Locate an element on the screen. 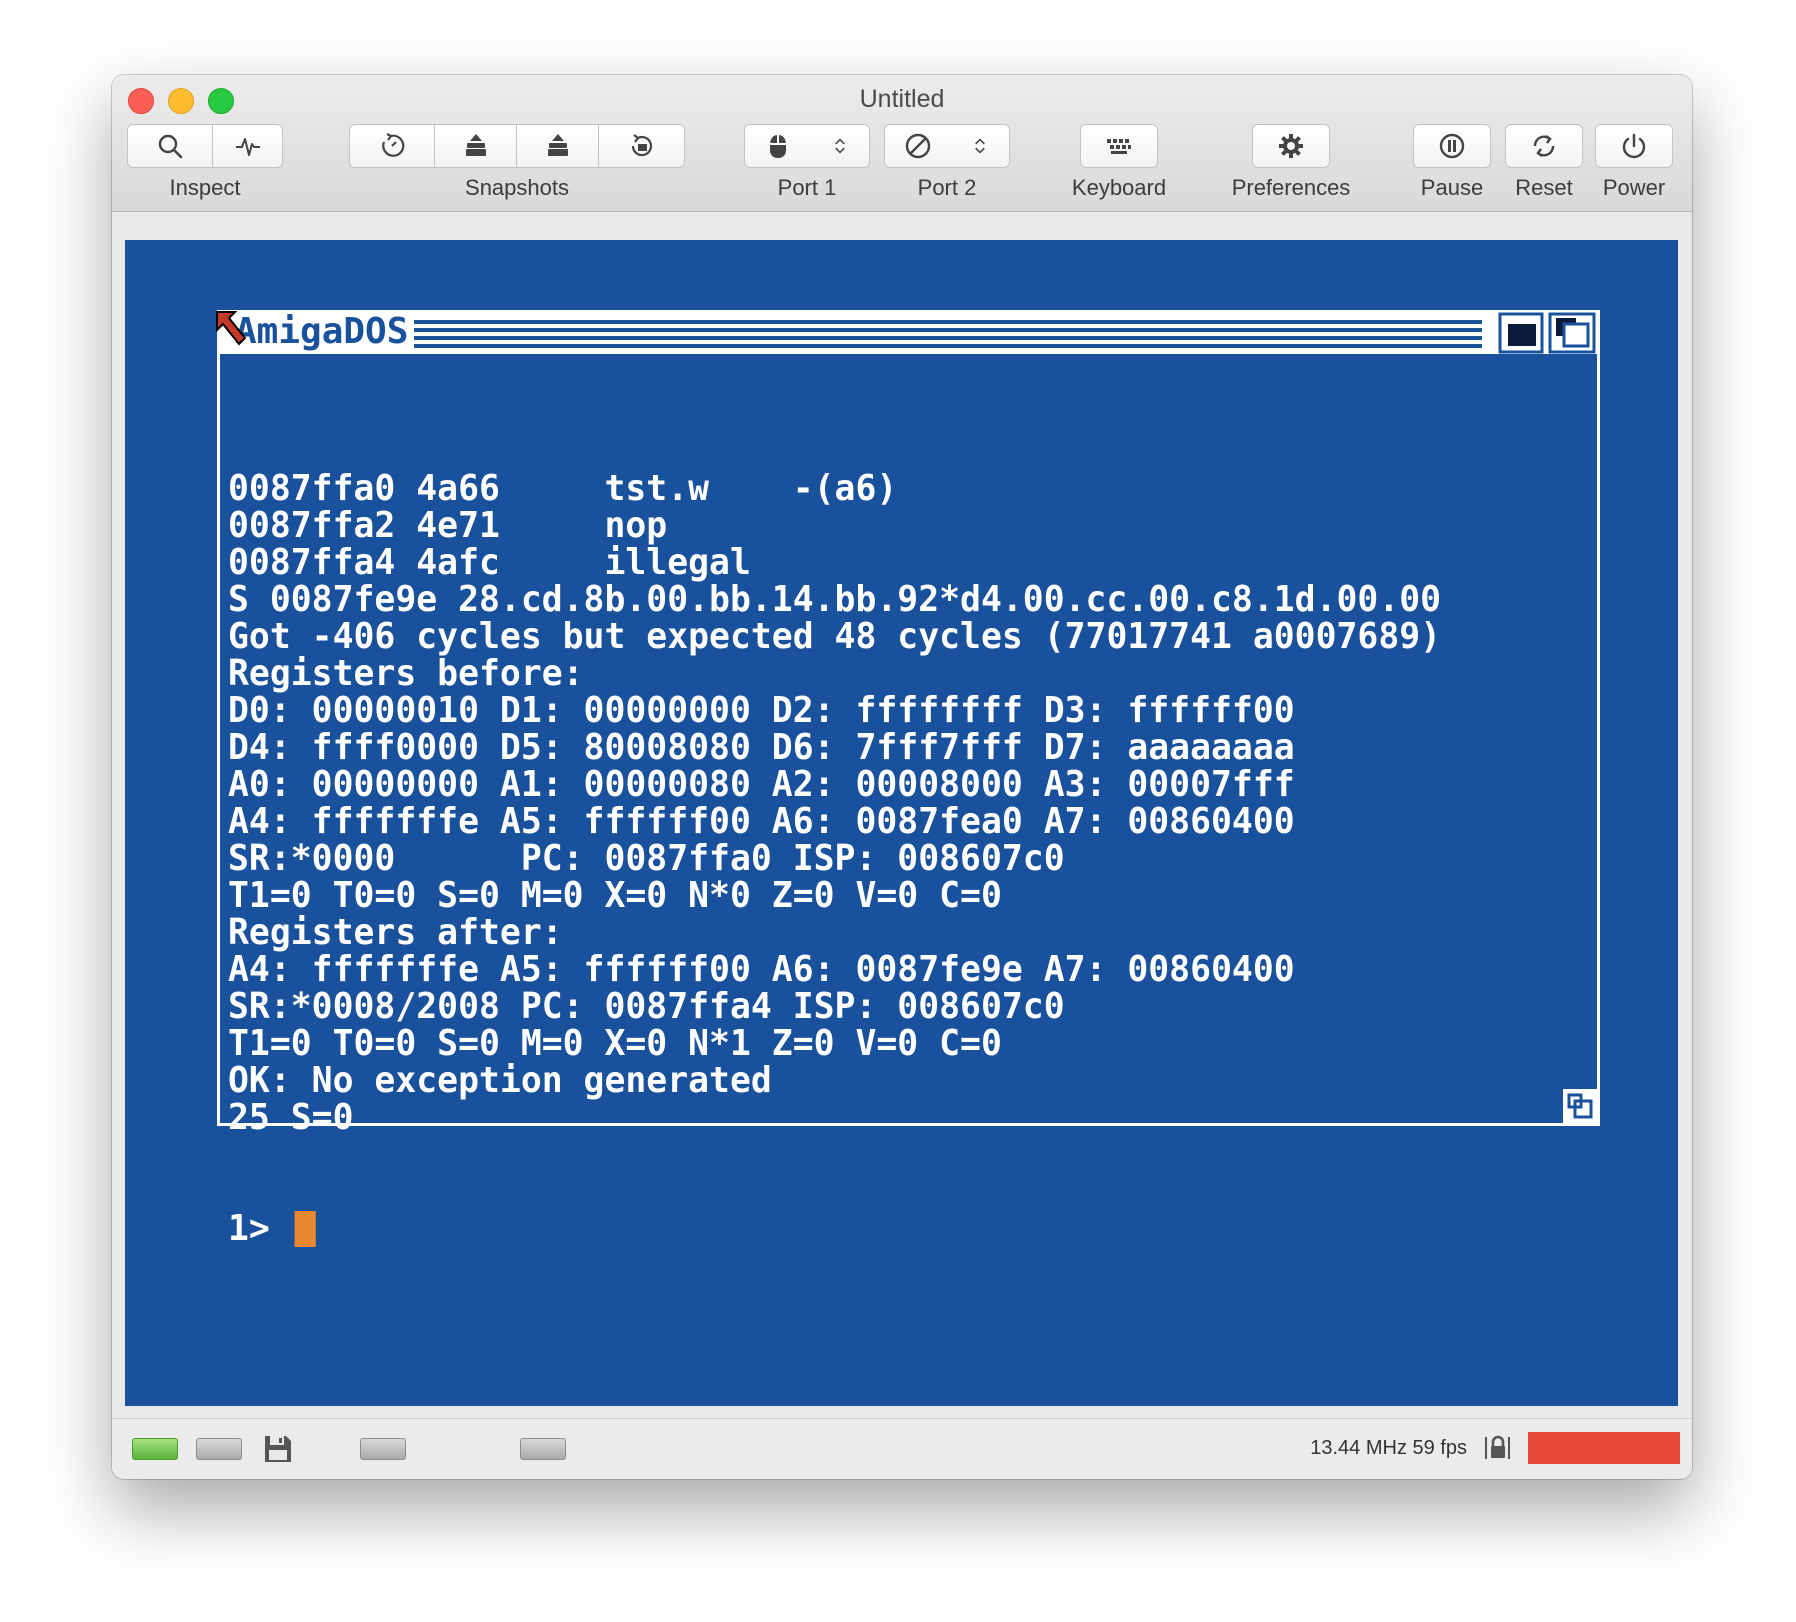 This screenshot has height=1622, width=1796. preferences-label: Preferences is located at coordinates (1291, 187).